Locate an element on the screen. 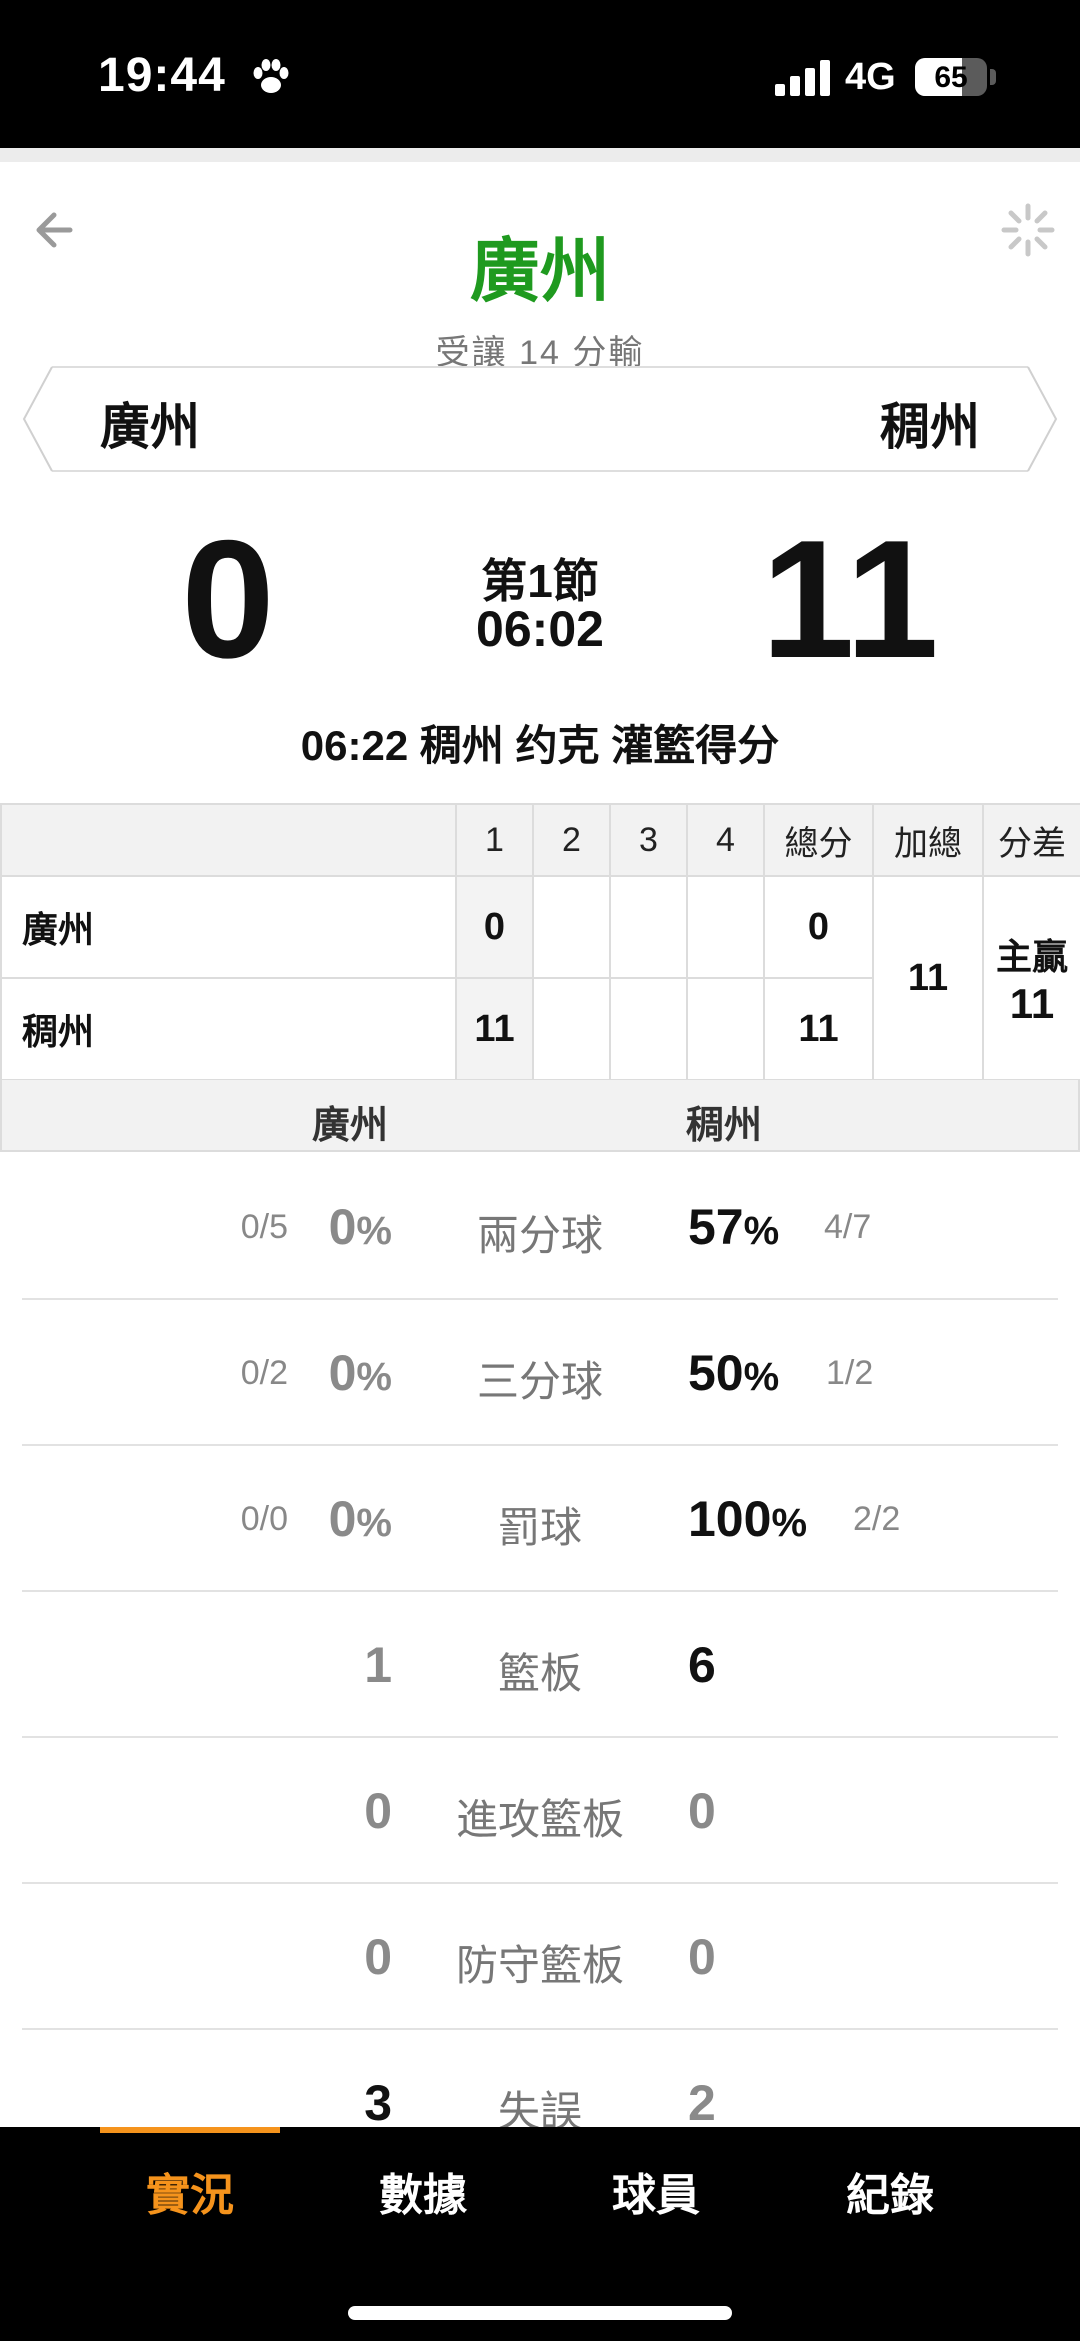  stat-row-two-pointers: 0/5 0% 兩分球 57% 4/7 is located at coordinates (540, 1227).